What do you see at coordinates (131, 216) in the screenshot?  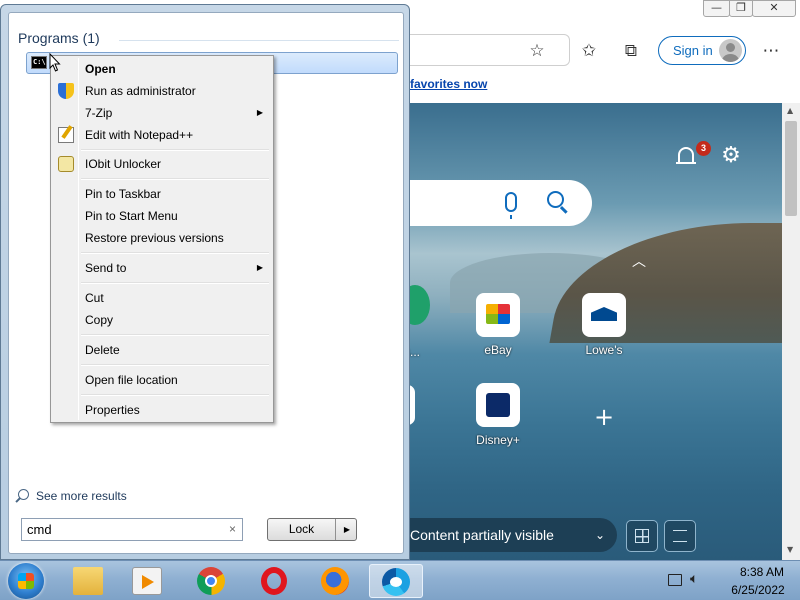 I see `menu-item-label: Pin to Start Menu` at bounding box center [131, 216].